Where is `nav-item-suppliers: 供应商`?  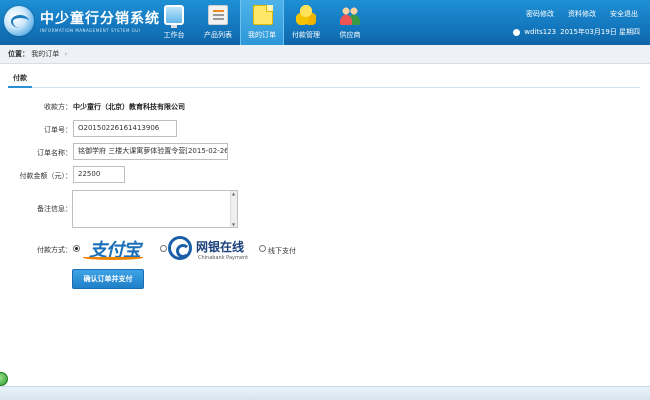 nav-item-suppliers: 供应商 is located at coordinates (350, 22).